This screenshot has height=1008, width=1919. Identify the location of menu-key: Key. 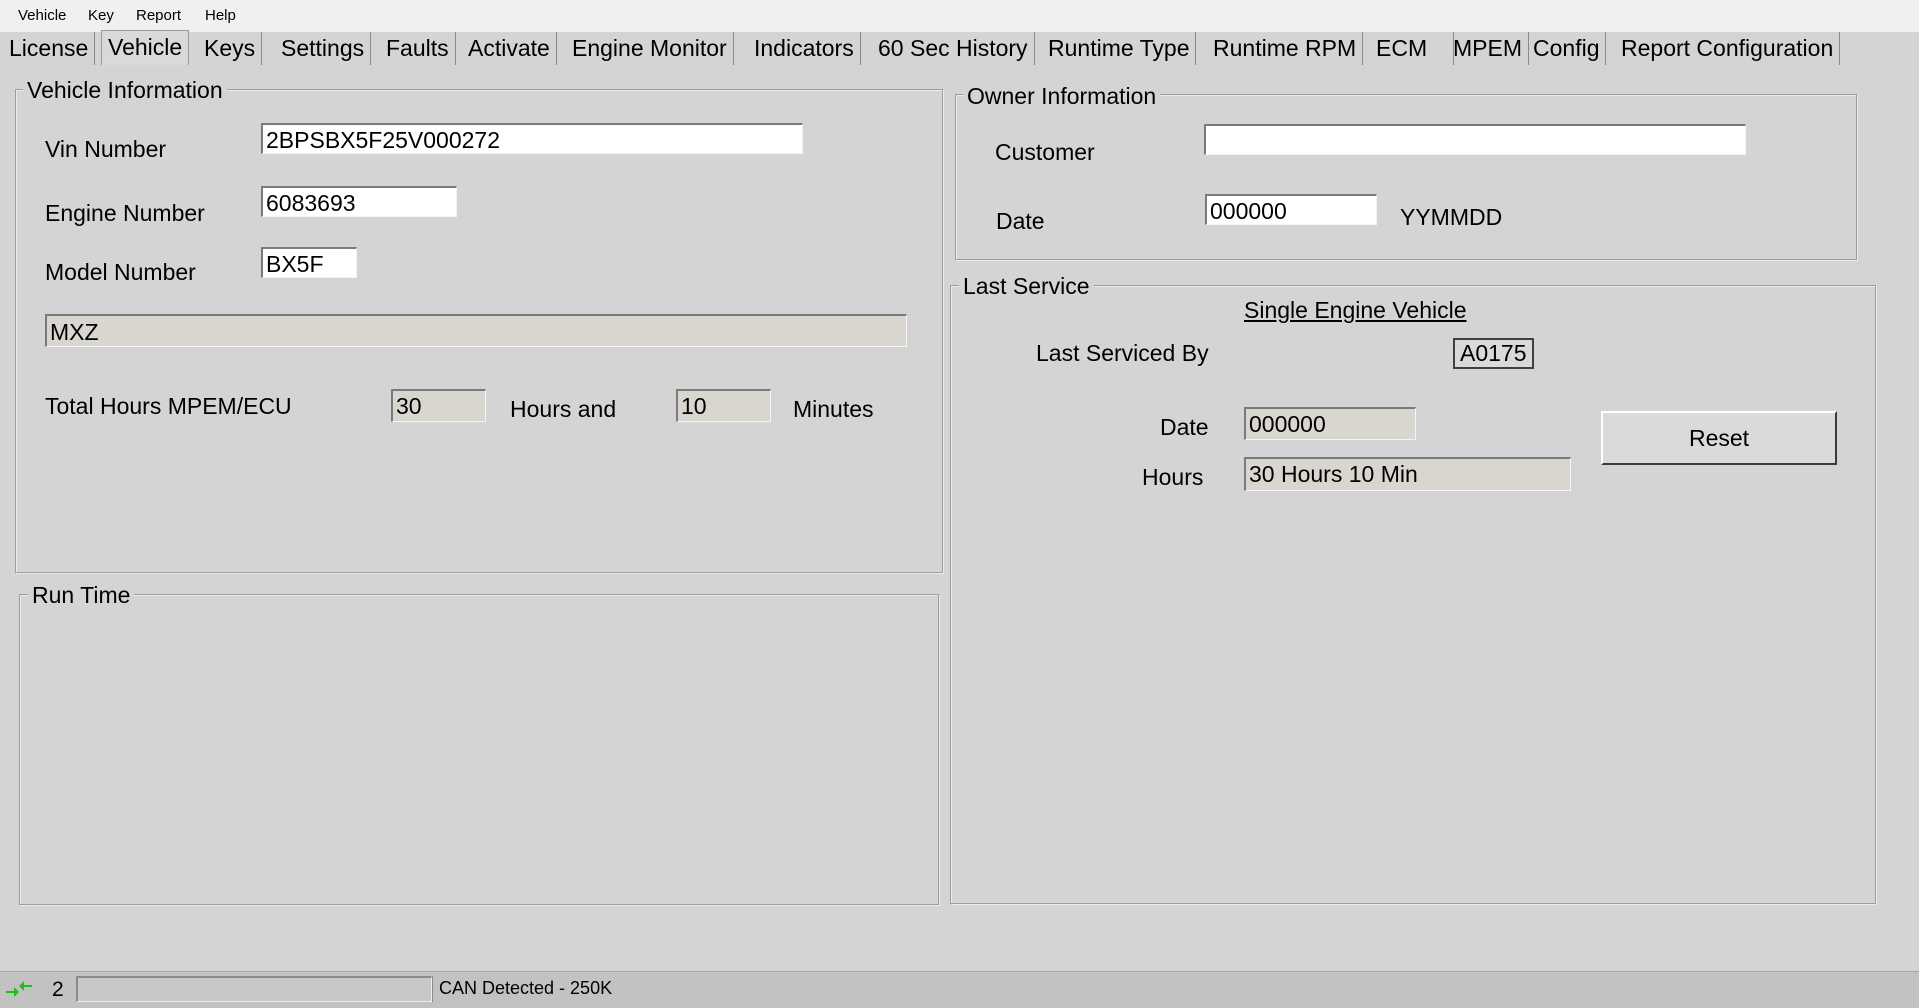
(101, 15).